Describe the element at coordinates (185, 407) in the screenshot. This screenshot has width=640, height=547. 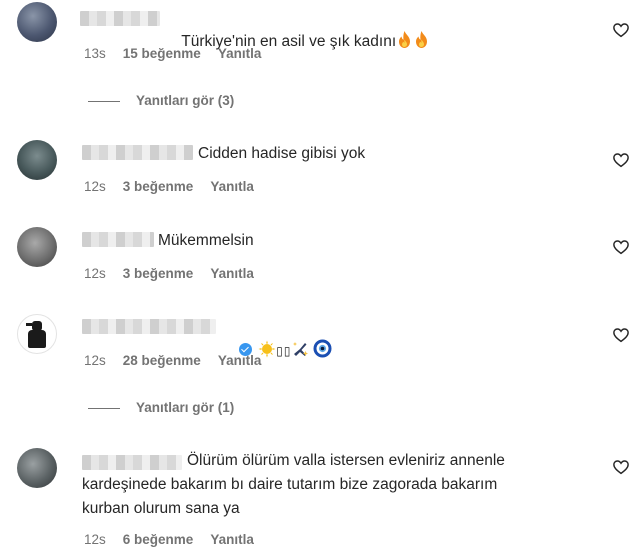
I see `view-replies-label: Yanıtları gör (1)` at that location.